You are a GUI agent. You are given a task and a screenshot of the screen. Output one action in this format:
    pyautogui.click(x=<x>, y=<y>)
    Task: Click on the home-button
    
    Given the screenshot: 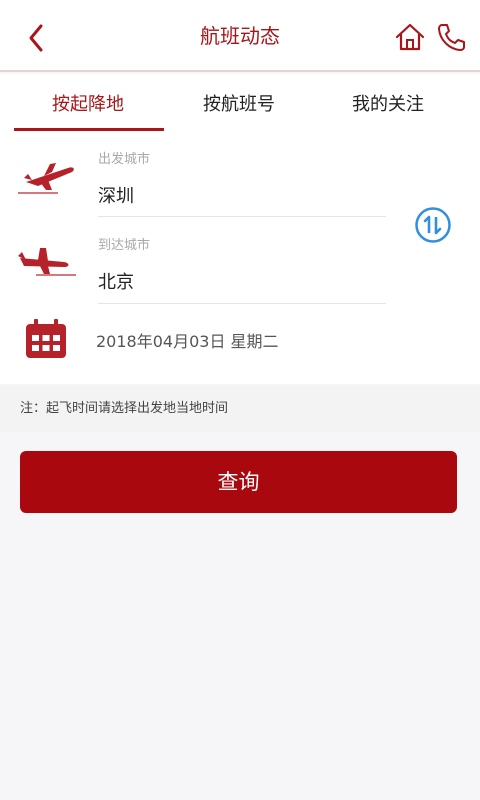 What is the action you would take?
    pyautogui.click(x=410, y=37)
    